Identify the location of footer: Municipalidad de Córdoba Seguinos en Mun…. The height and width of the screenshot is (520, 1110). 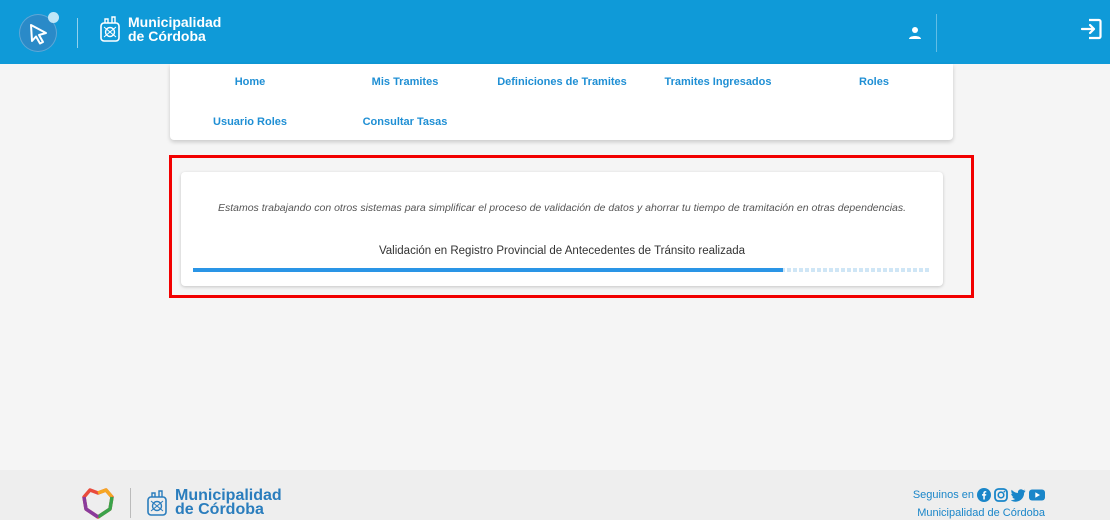
(555, 495).